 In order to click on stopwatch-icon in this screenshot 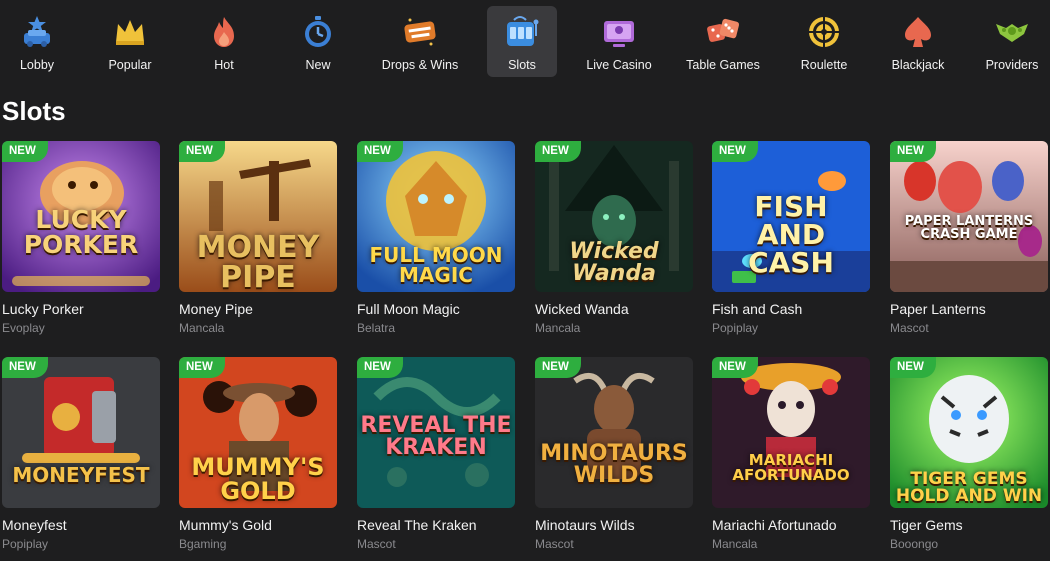, I will do `click(318, 31)`.